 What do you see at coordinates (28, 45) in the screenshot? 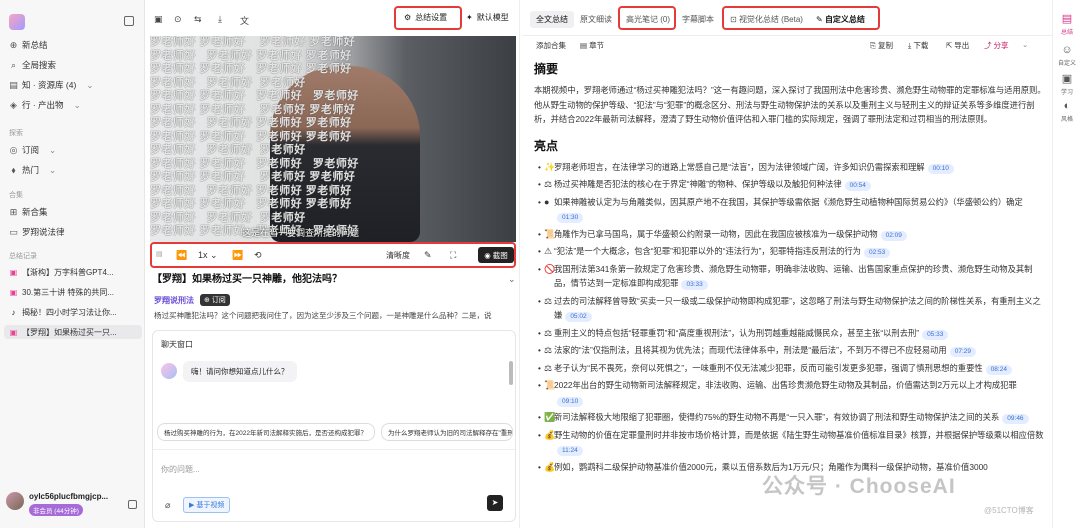
I see `sidebar-item-new-summary: ⊕ 新总结` at bounding box center [28, 45].